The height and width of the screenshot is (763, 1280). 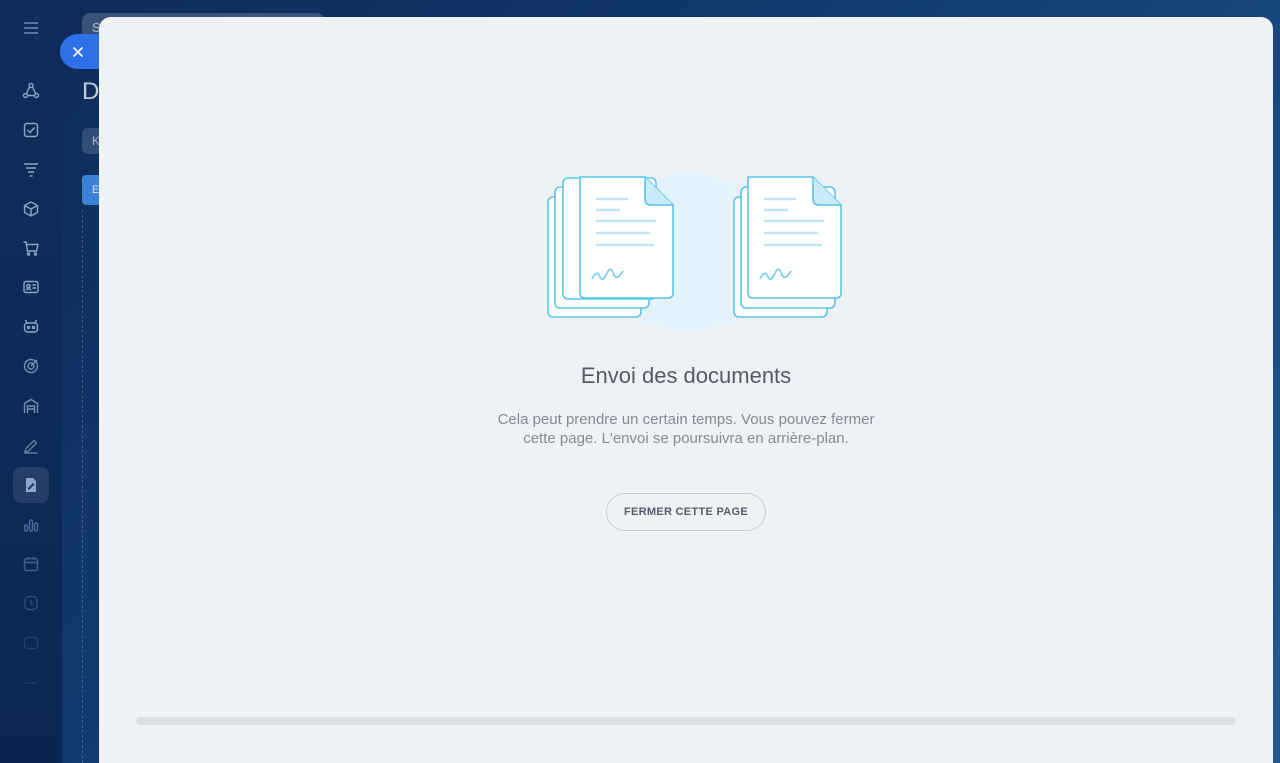 I want to click on funnel-icon, so click(x=31, y=170).